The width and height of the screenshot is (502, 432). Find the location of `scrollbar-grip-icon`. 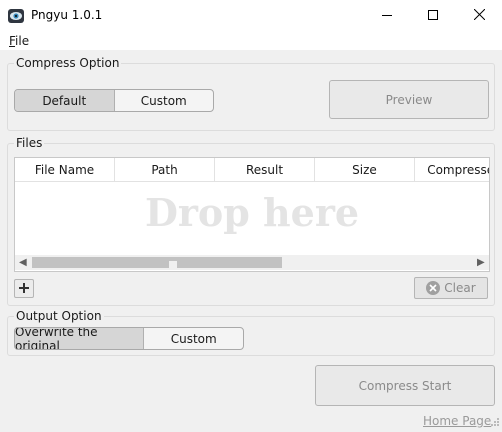

scrollbar-grip-icon is located at coordinates (173, 264).